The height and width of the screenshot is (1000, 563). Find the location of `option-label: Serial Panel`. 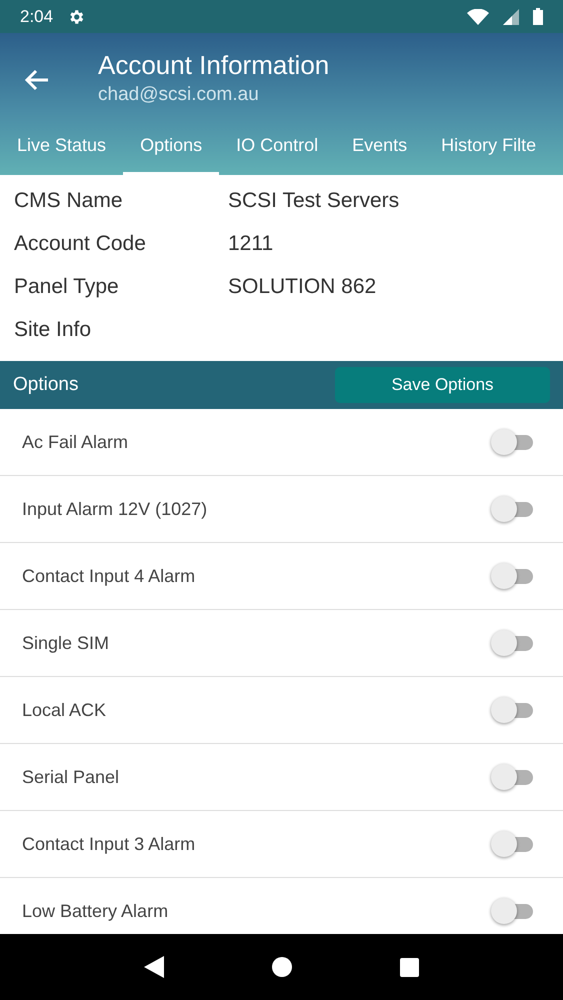

option-label: Serial Panel is located at coordinates (71, 777).